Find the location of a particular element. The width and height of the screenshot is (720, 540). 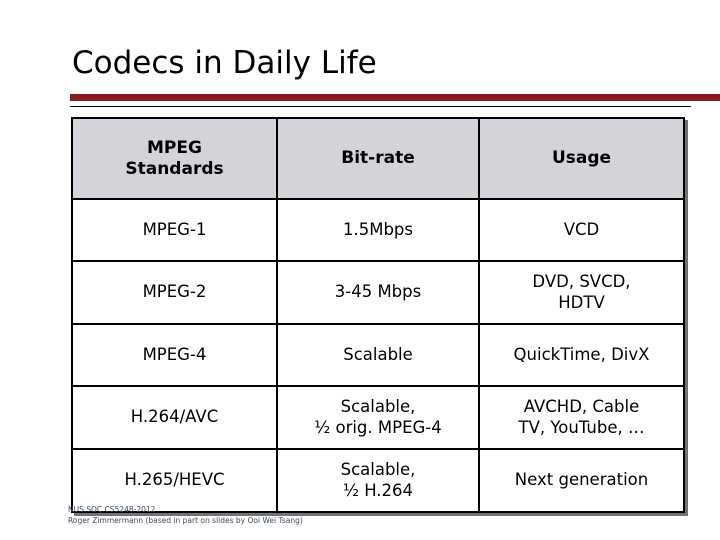

column-header-mpeg-standards-line1: MPEG is located at coordinates (174, 147).